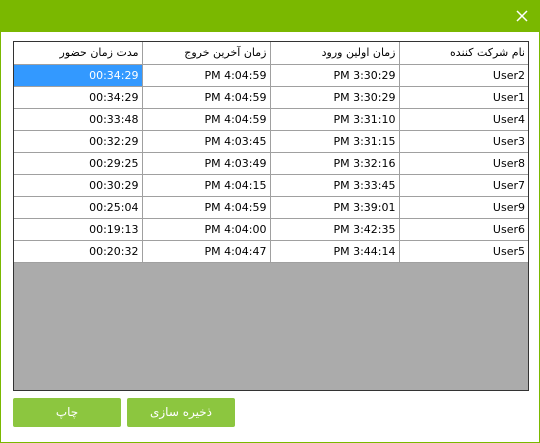  What do you see at coordinates (78, 229) in the screenshot?
I see `cell-duration: 00:19:13` at bounding box center [78, 229].